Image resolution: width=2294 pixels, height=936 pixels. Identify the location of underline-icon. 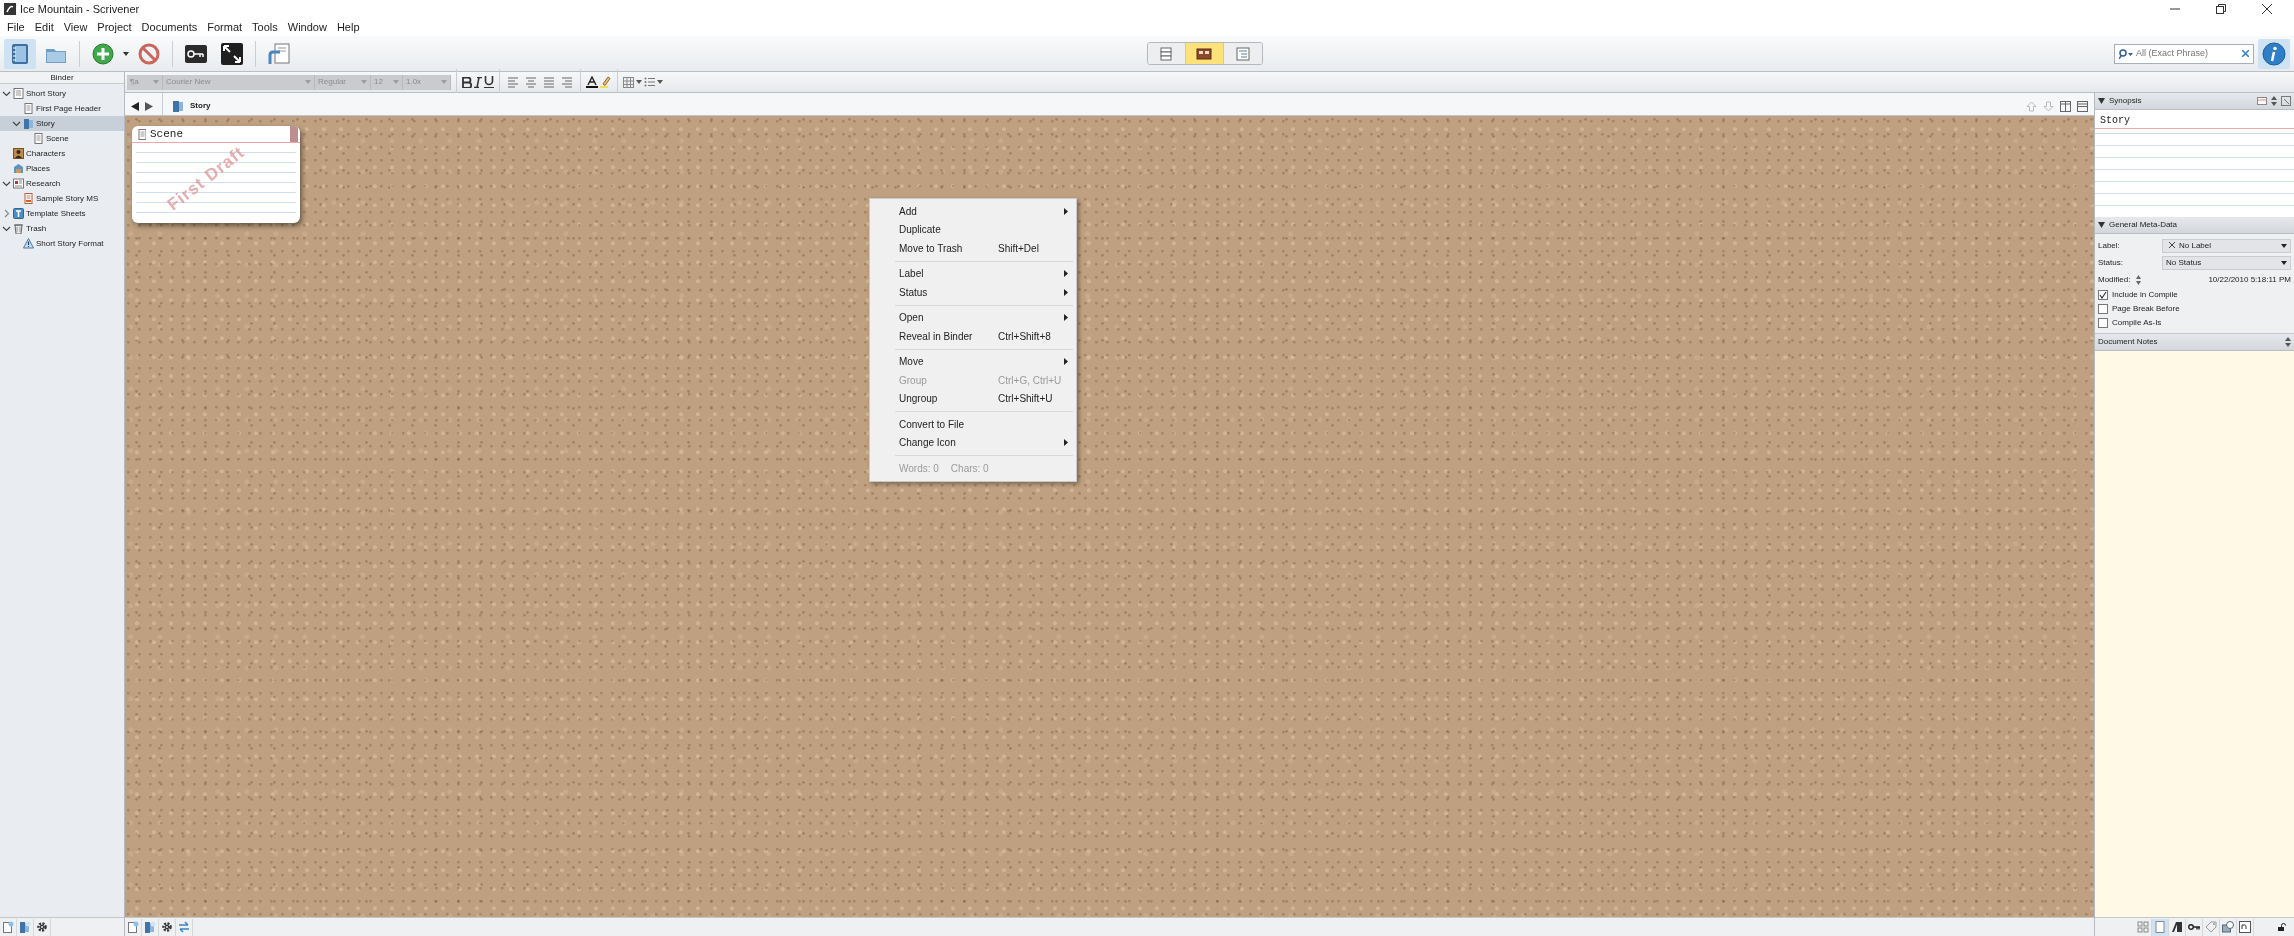
(489, 82).